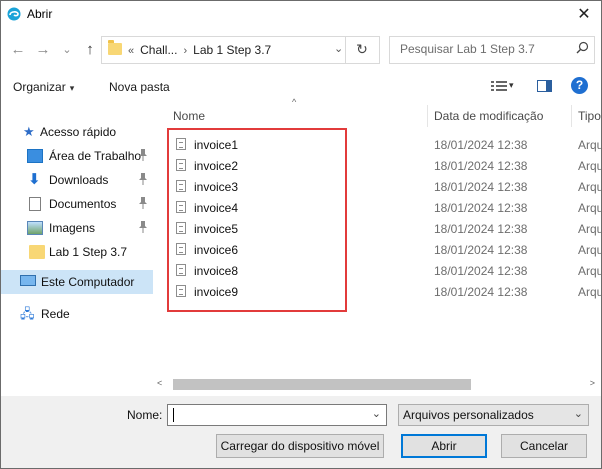  I want to click on sidebar-item-downloads: ⬇ Downloads, so click(77, 180).